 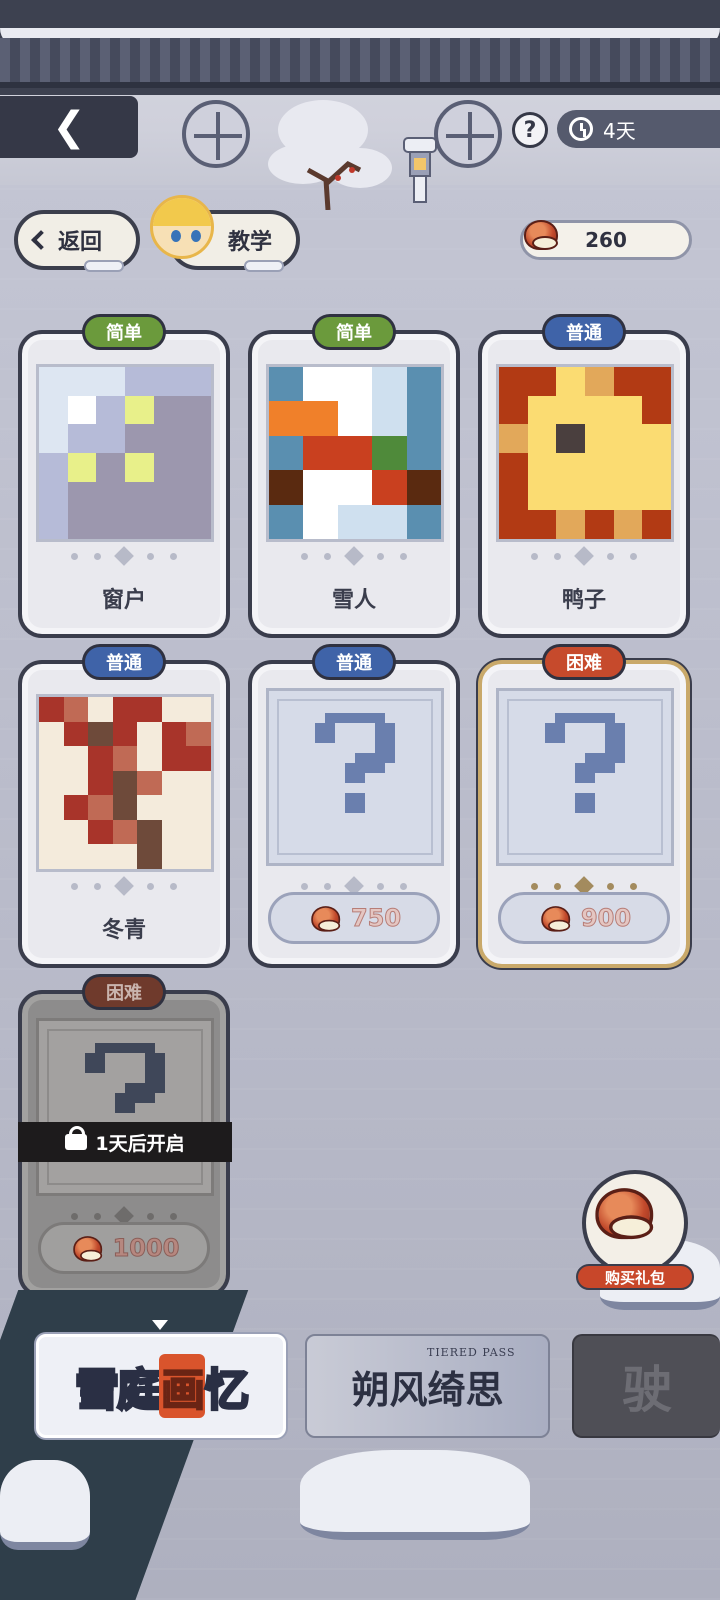 I want to click on buy-gift-pack-button: 购买礼包, so click(x=635, y=1230).